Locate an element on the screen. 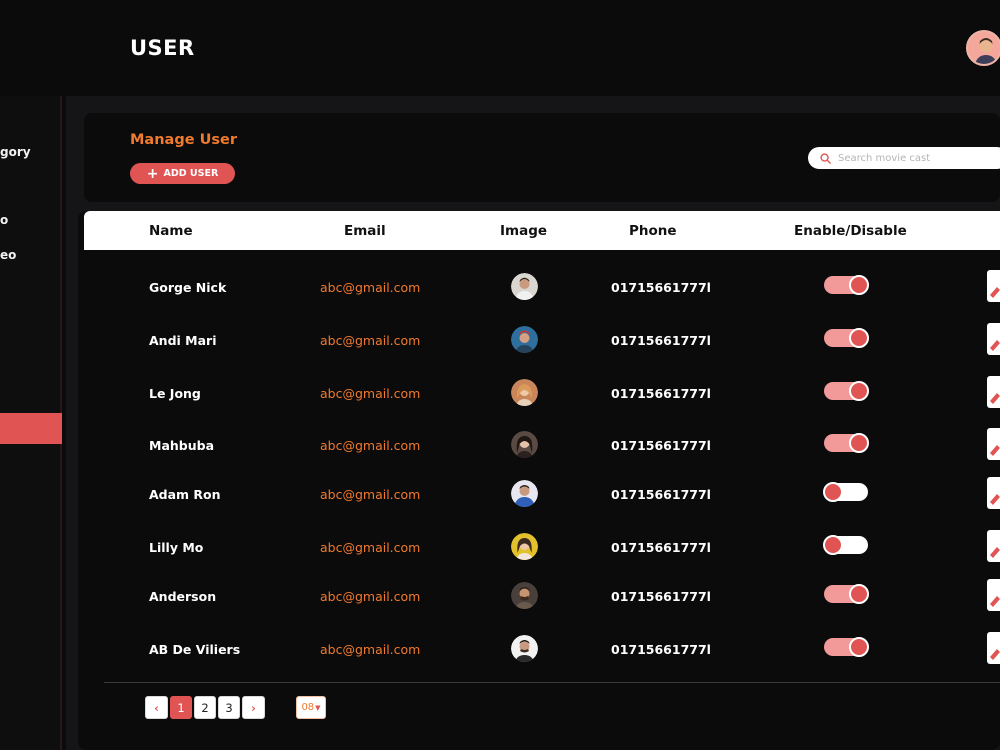 The image size is (1000, 750). column-header-enable-disable: Enable/Disable is located at coordinates (850, 231).